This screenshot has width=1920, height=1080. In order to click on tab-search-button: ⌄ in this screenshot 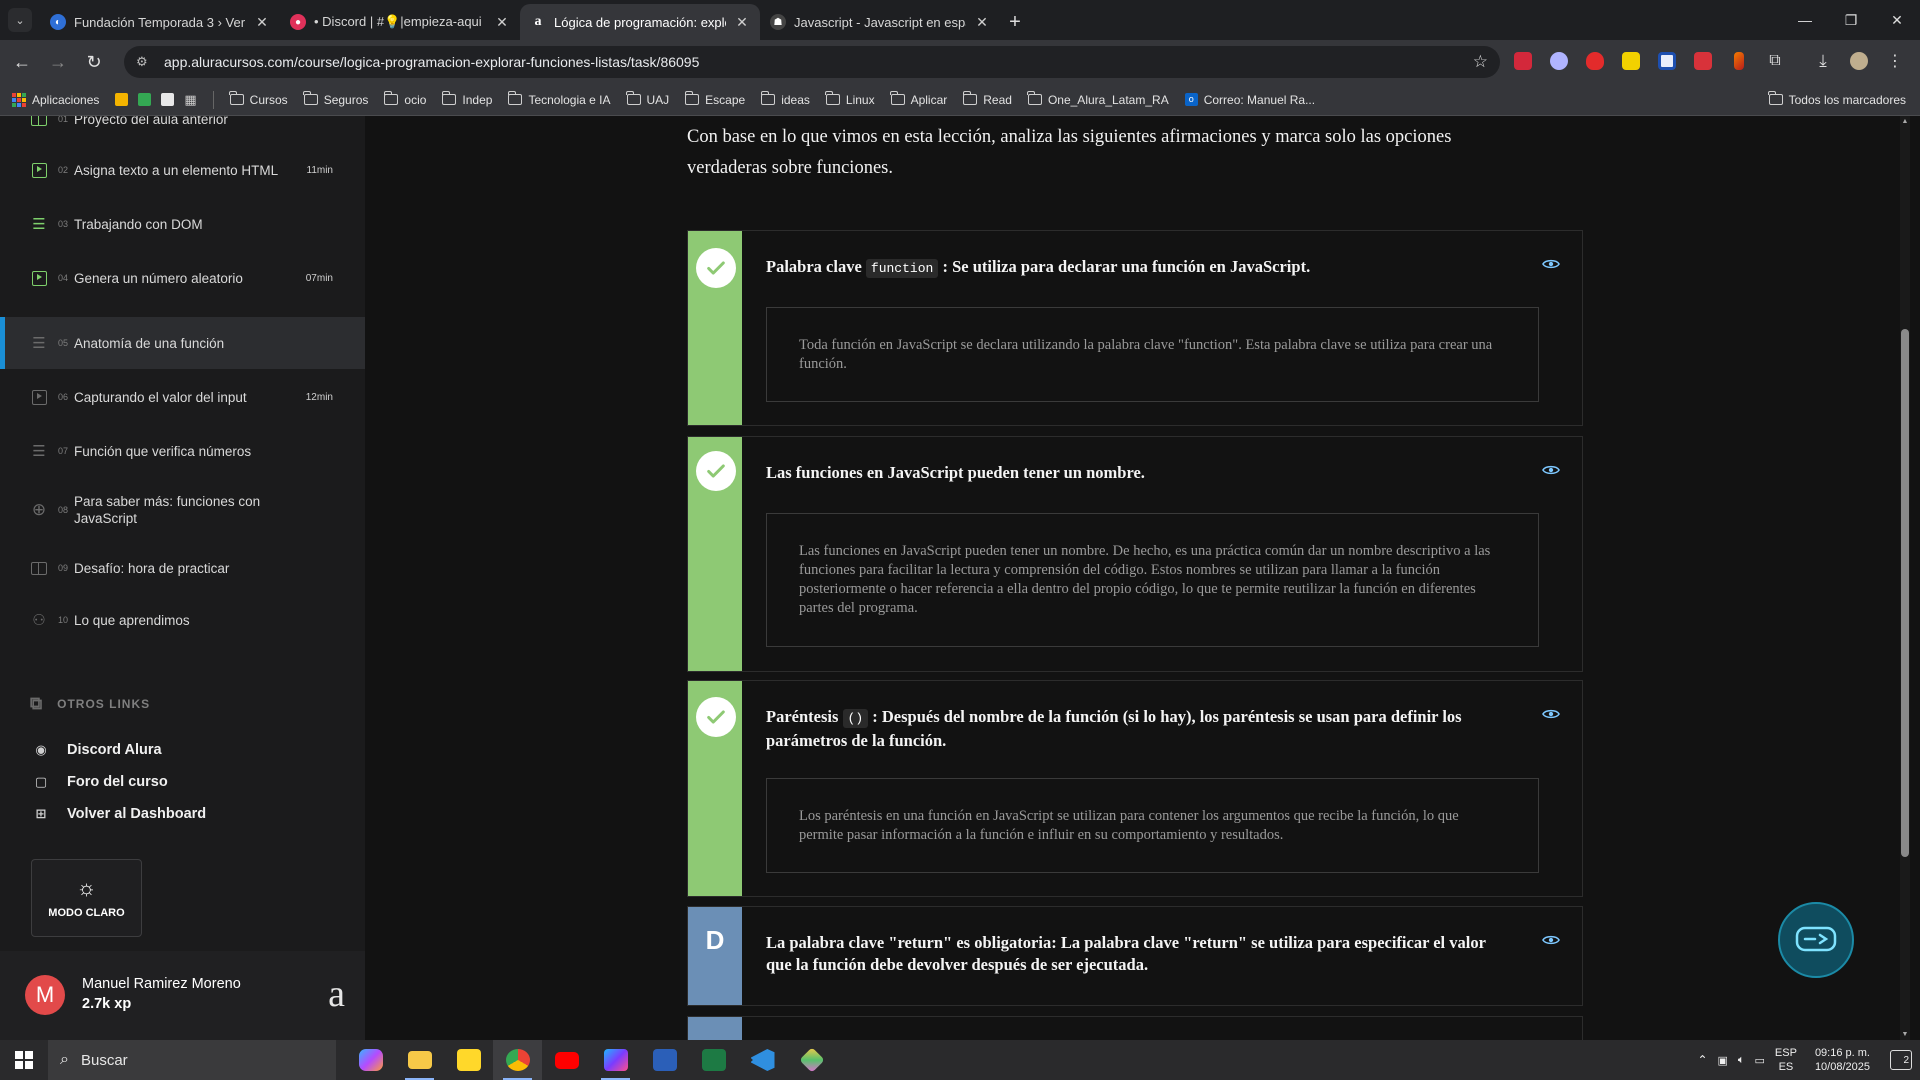, I will do `click(20, 20)`.